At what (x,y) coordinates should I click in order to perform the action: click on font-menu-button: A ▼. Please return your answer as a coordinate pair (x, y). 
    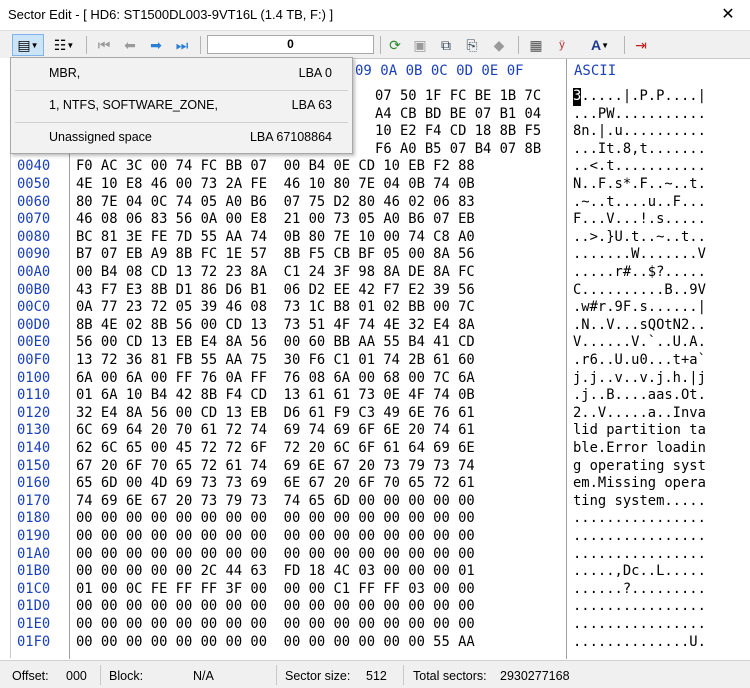
    Looking at the image, I should click on (600, 45).